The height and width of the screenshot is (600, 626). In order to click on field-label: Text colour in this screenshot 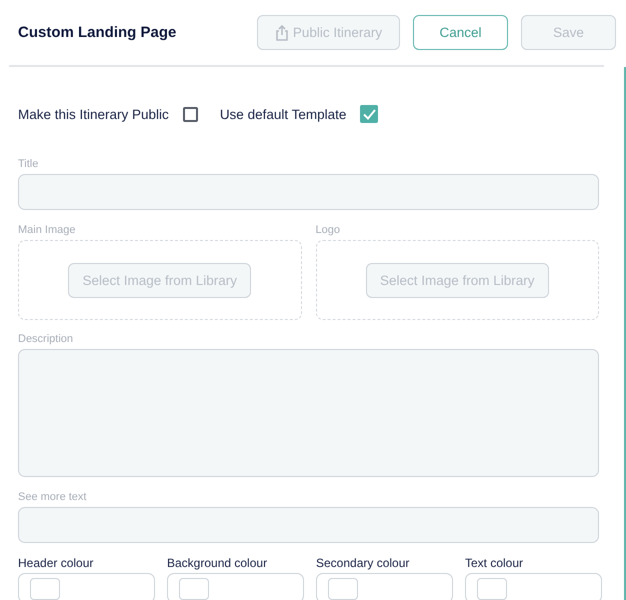, I will do `click(494, 563)`.